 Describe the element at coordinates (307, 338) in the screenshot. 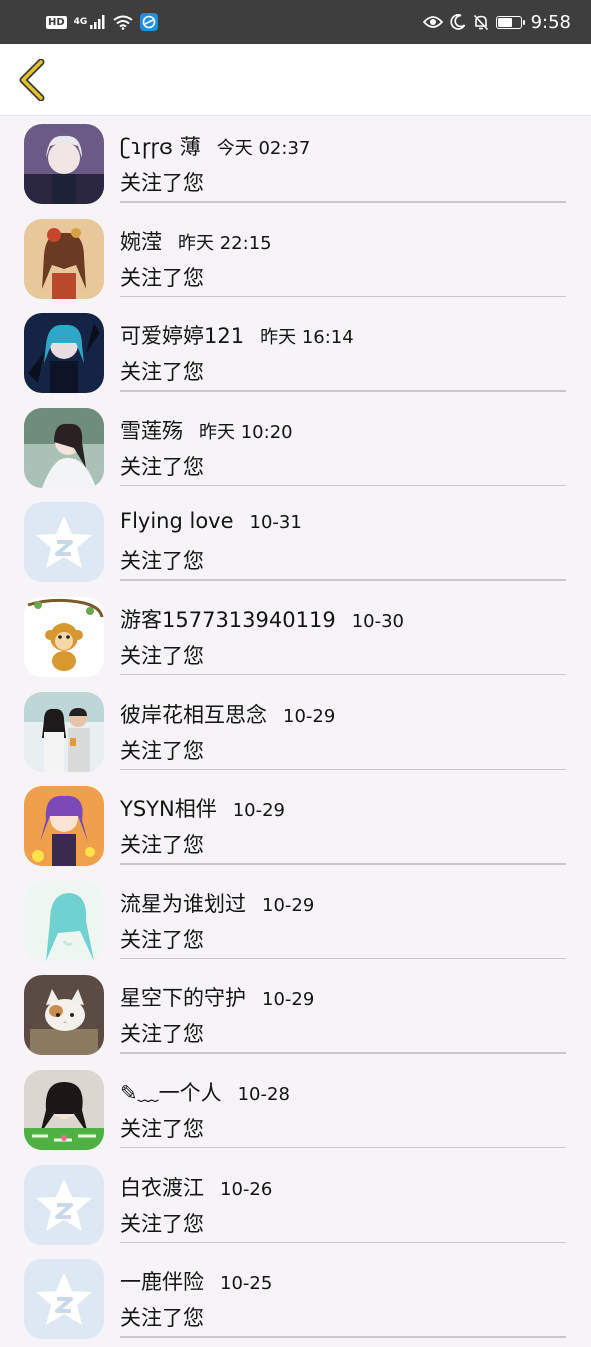

I see `follow-time: 昨天 16:14` at that location.